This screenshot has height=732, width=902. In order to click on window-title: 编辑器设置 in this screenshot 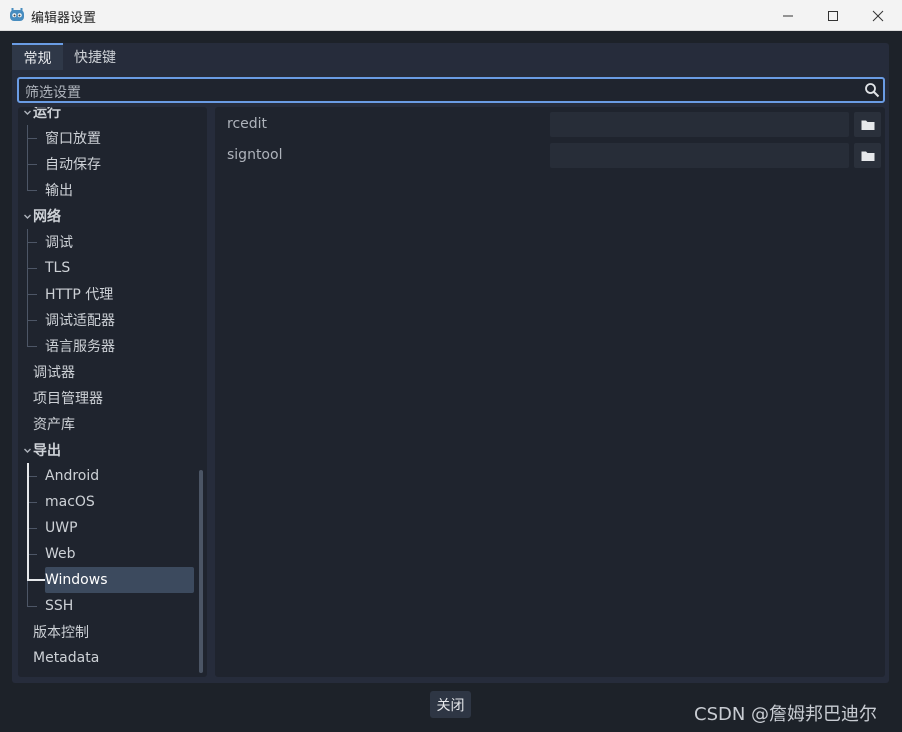, I will do `click(64, 18)`.